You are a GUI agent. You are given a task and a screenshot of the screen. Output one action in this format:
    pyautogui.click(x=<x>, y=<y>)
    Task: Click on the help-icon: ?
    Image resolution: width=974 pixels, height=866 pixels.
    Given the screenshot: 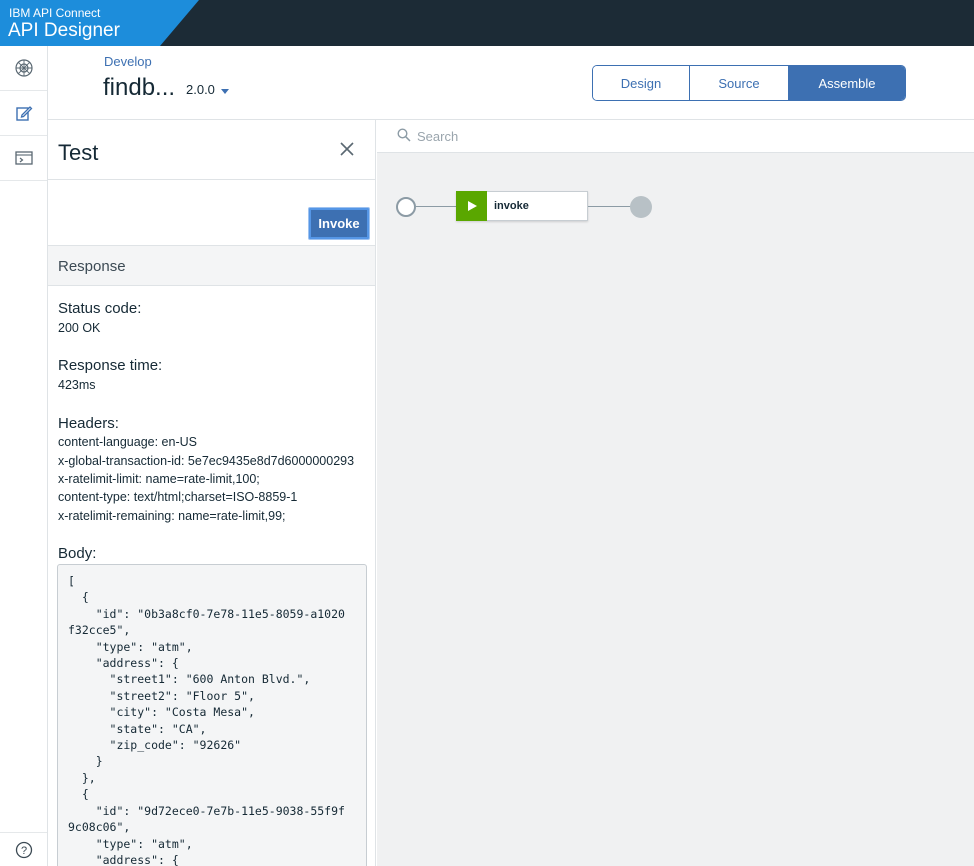 What is the action you would take?
    pyautogui.click(x=23, y=849)
    